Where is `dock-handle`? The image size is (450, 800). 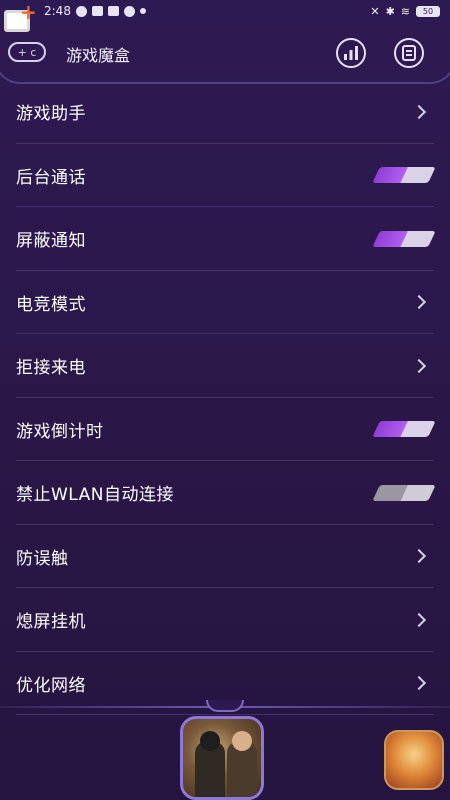
dock-handle is located at coordinates (225, 706).